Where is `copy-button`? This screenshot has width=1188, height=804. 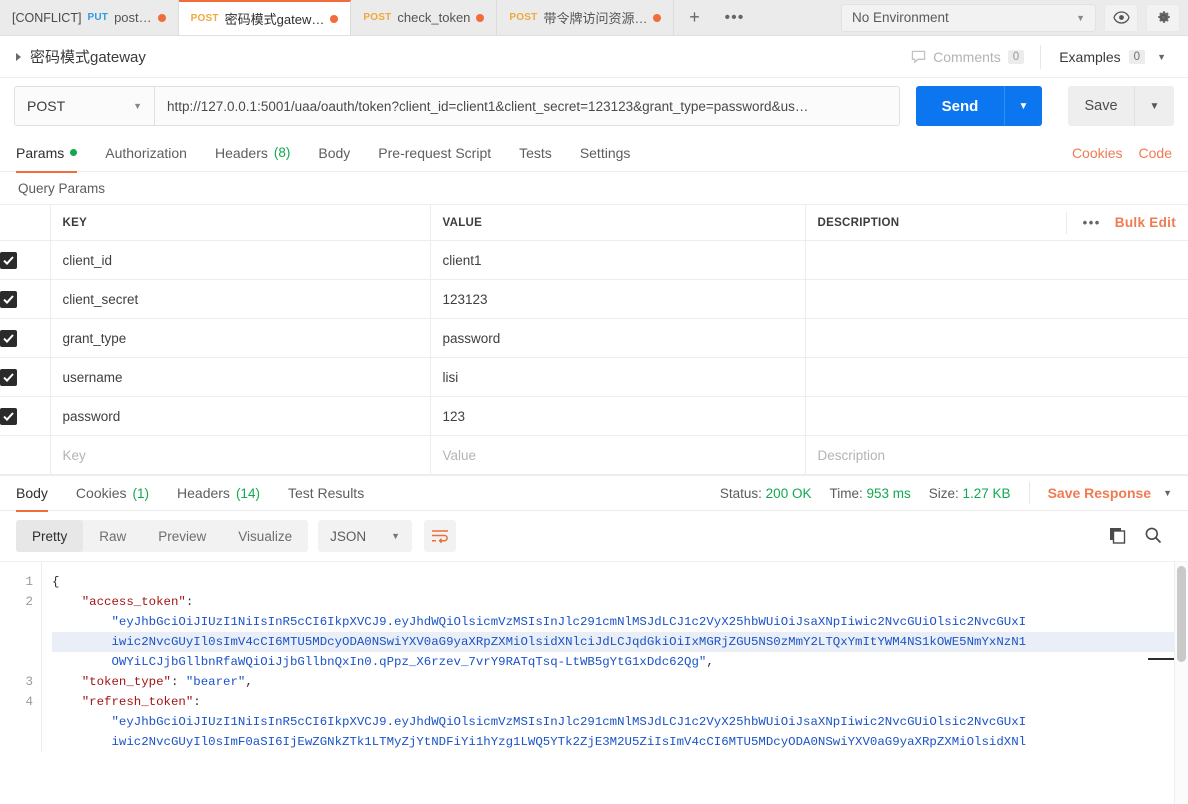
copy-button is located at coordinates (1117, 536).